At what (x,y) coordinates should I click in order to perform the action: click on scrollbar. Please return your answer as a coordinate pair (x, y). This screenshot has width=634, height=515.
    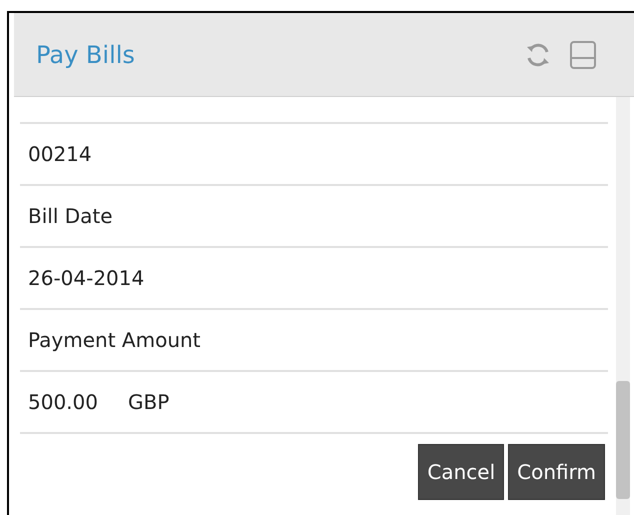
    Looking at the image, I should click on (623, 306).